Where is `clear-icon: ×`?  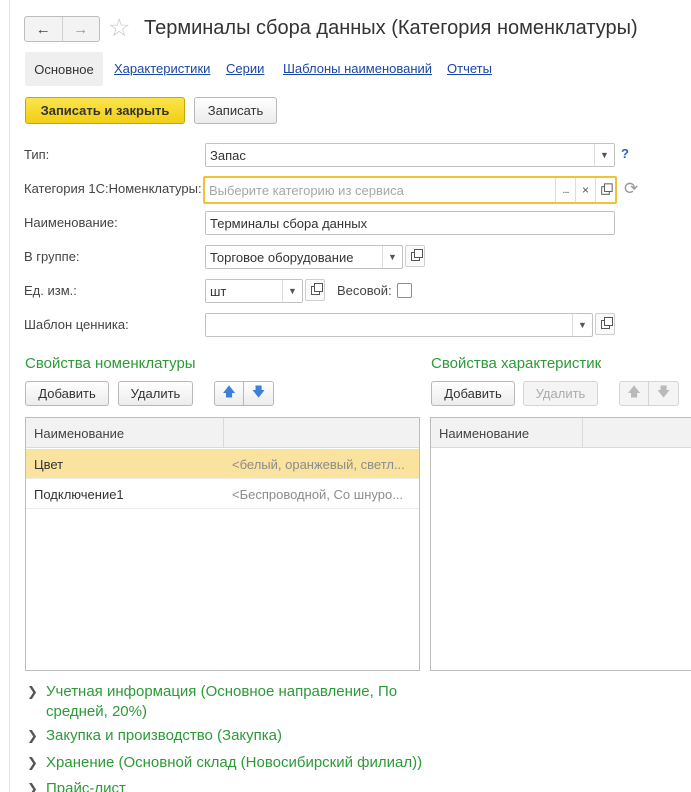
clear-icon: × is located at coordinates (585, 190).